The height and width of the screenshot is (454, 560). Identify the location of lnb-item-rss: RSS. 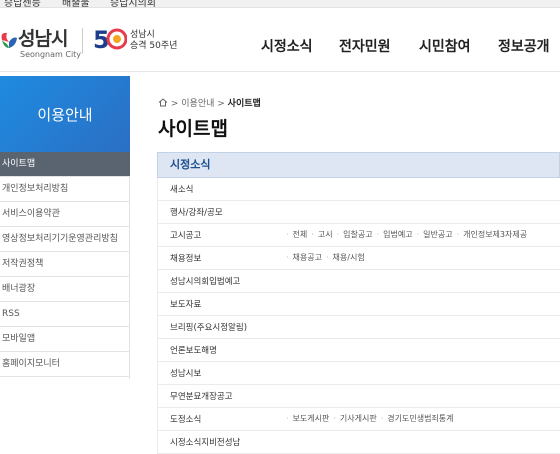
(65, 314).